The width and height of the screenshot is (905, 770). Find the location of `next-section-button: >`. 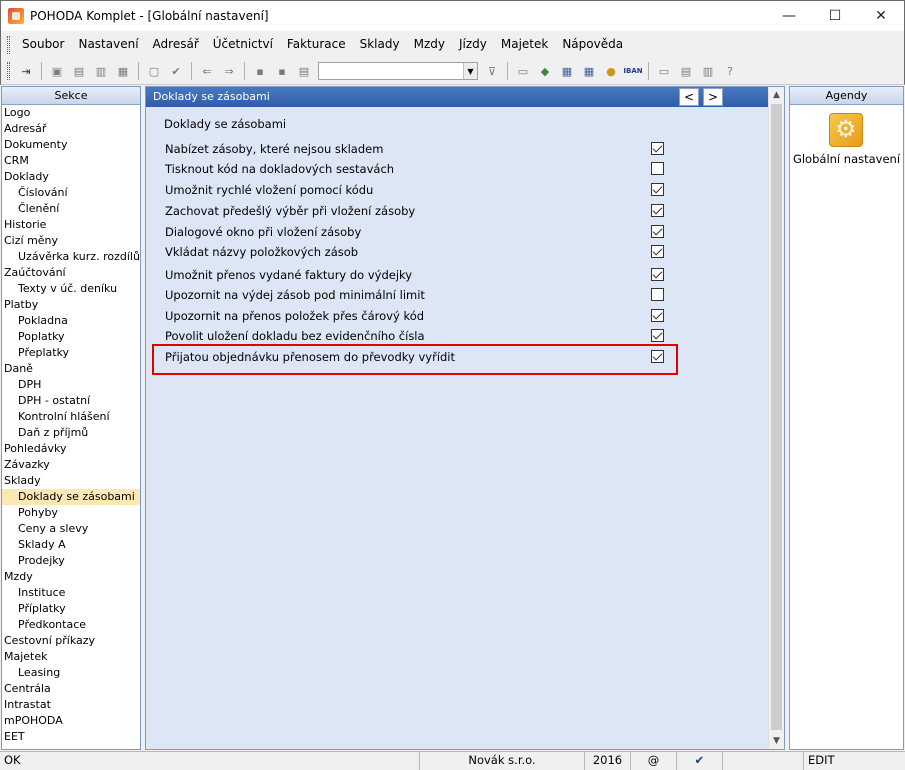

next-section-button: > is located at coordinates (713, 97).